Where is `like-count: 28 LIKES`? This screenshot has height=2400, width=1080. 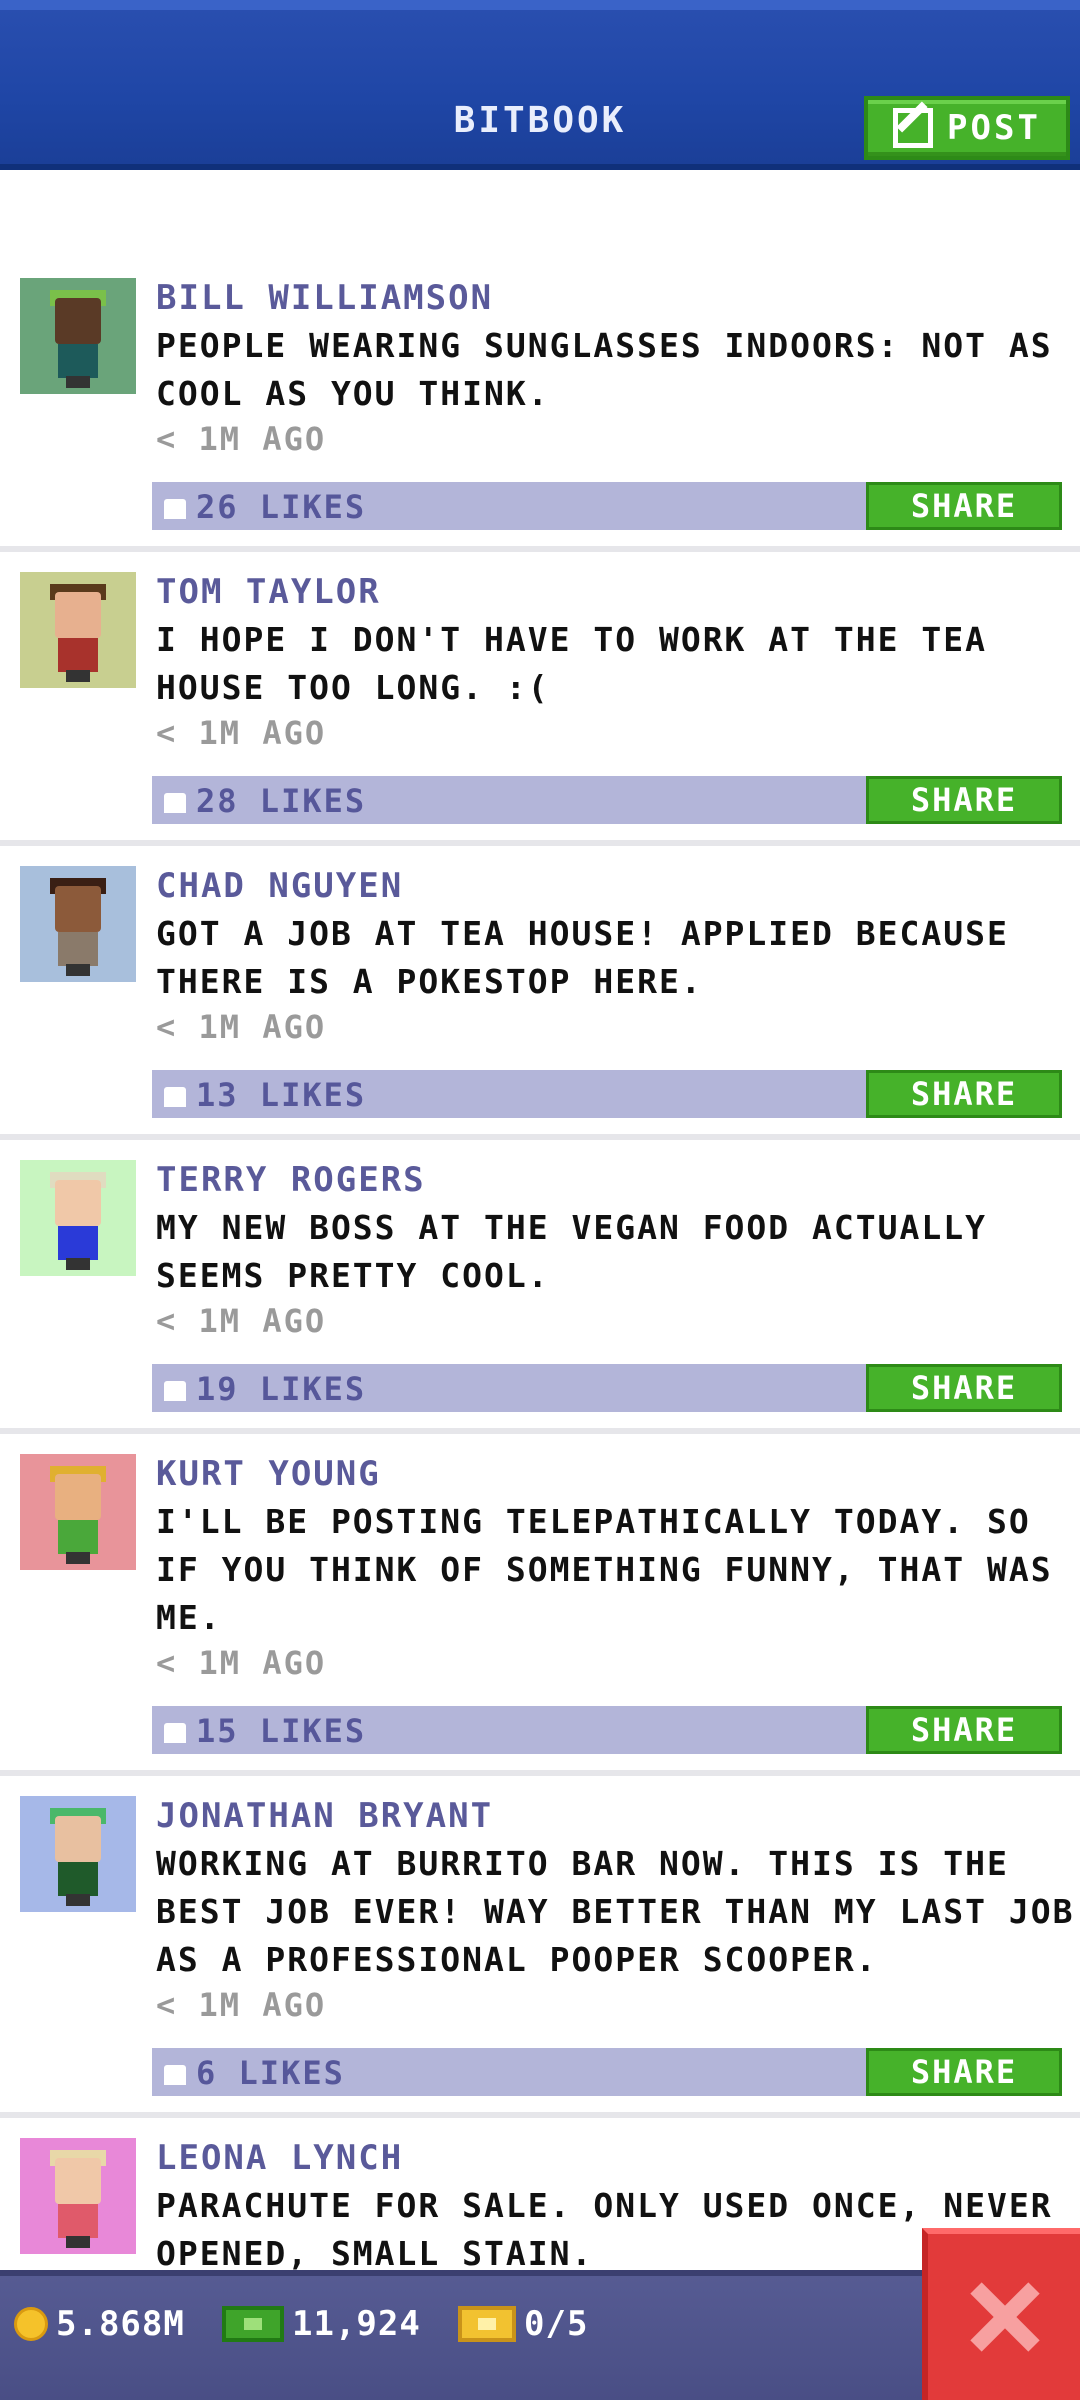
like-count: 28 LIKES is located at coordinates (281, 801).